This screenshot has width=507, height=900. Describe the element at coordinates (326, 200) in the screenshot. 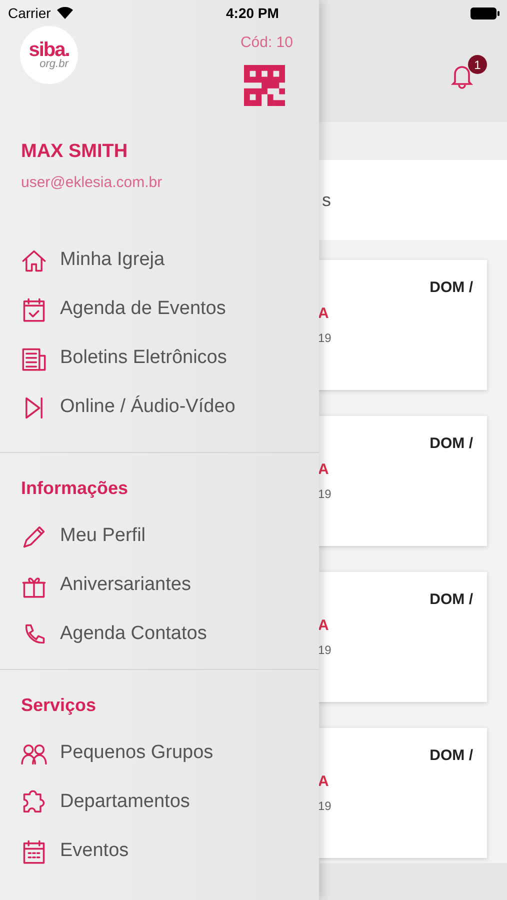

I see `search-area-text: s` at that location.